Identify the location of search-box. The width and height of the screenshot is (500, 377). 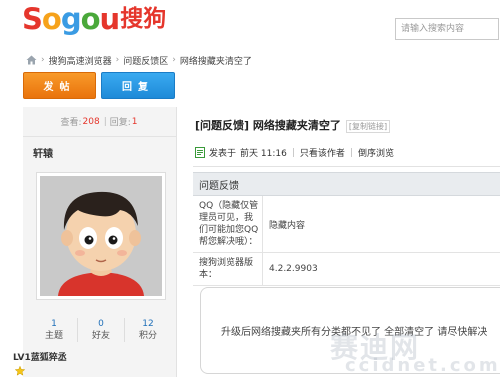
(447, 29).